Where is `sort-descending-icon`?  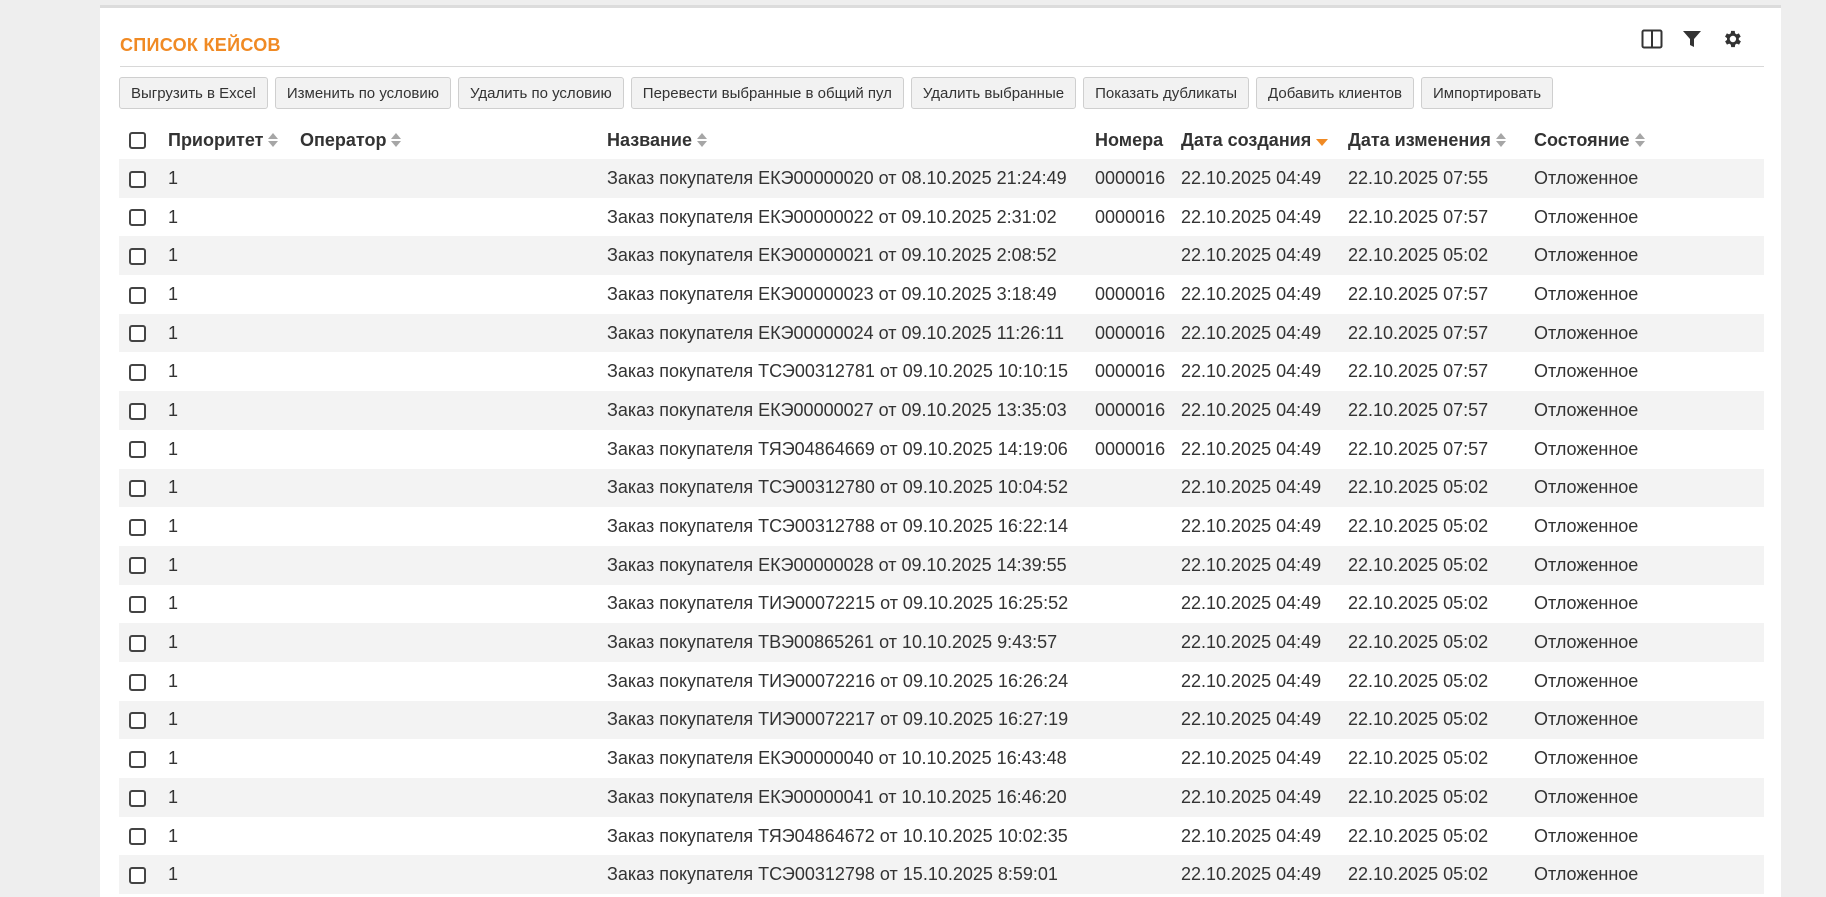 sort-descending-icon is located at coordinates (1322, 142).